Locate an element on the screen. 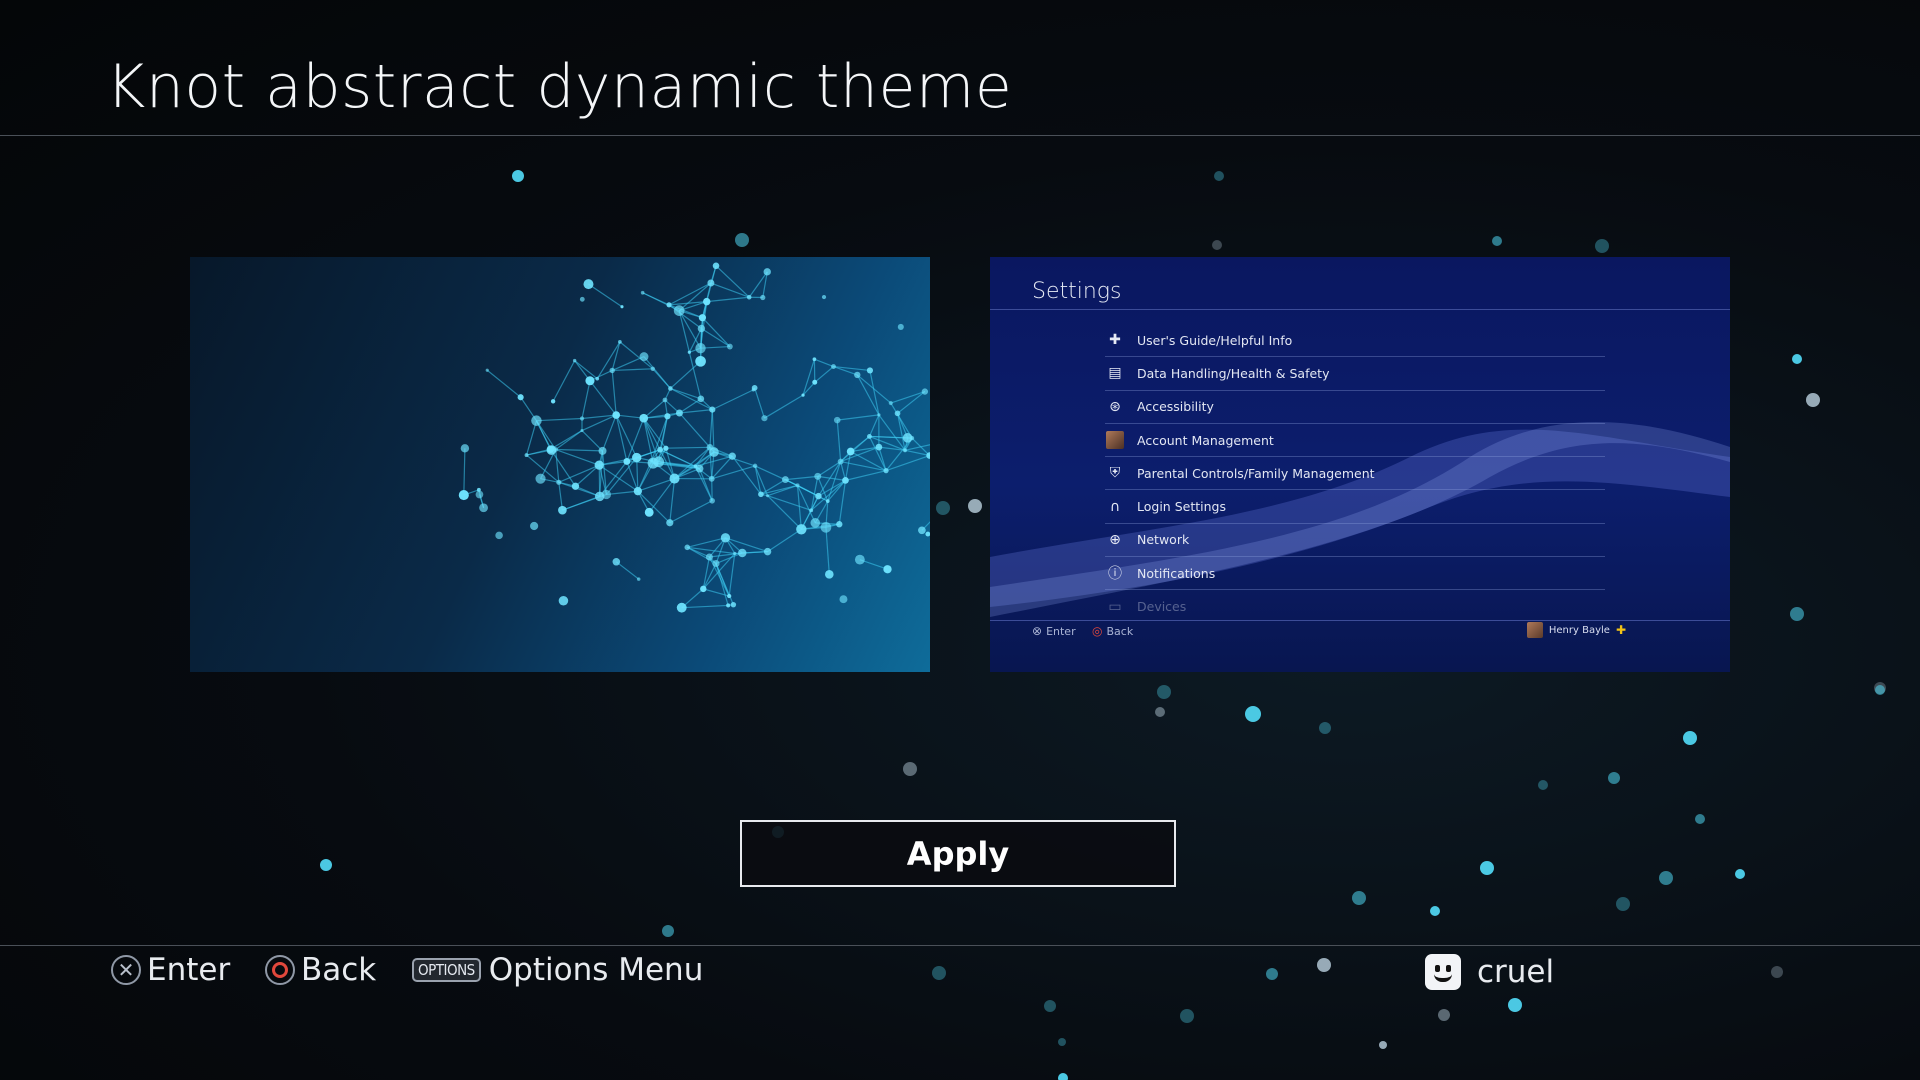 The width and height of the screenshot is (1920, 1080). settings-item-label: Parental Controls/Family Management is located at coordinates (1256, 473).